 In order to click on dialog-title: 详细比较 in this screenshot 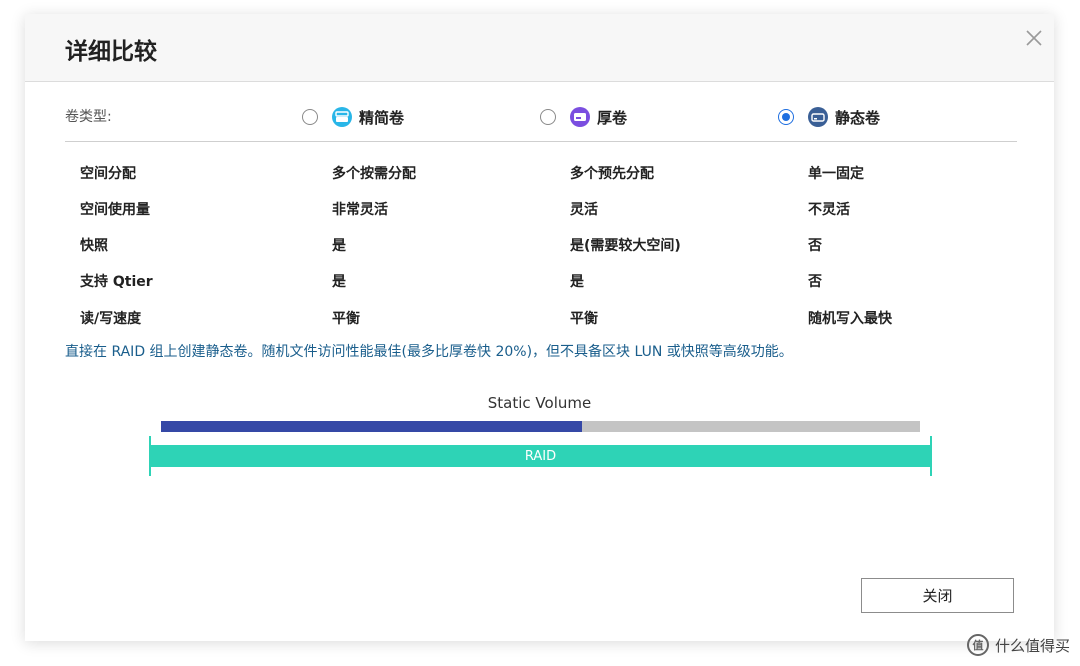, I will do `click(111, 52)`.